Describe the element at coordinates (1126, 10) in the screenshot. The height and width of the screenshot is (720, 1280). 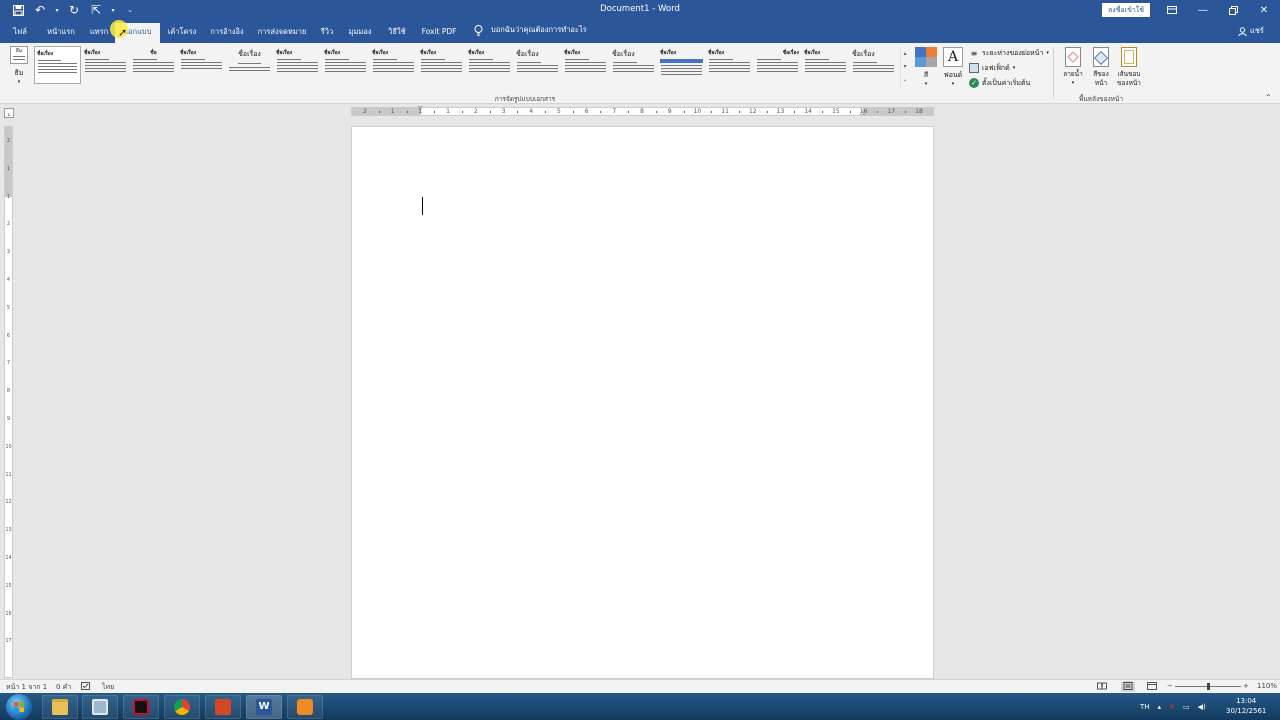
I see `sign-in-button: ลงชื่อเข้าใช้` at that location.